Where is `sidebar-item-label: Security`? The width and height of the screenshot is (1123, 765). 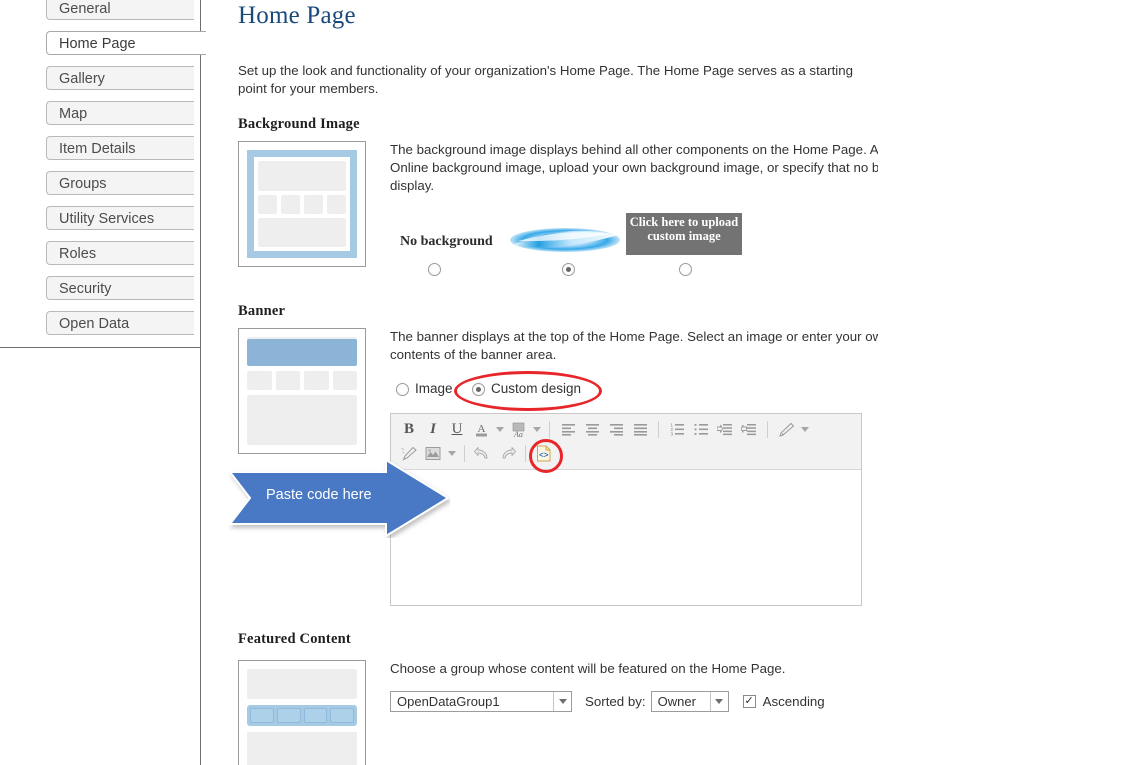
sidebar-item-label: Security is located at coordinates (85, 289).